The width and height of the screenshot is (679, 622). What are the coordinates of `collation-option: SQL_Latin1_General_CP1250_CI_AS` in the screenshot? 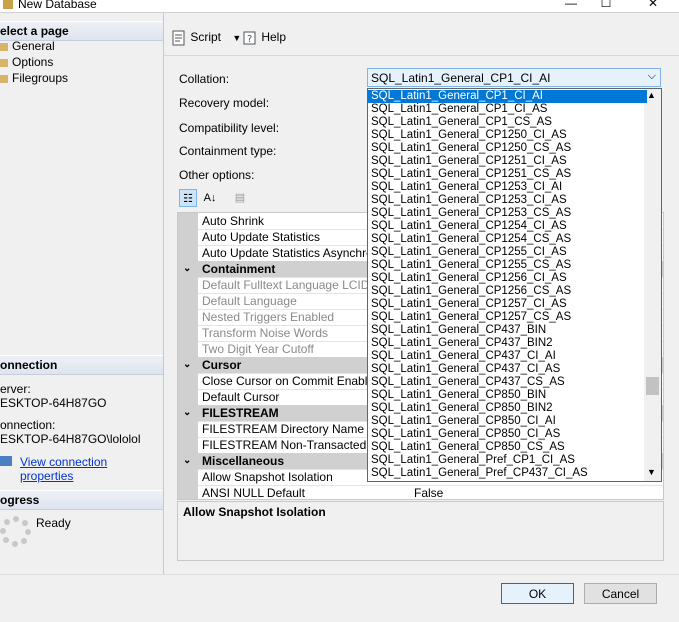 It's located at (507, 135).